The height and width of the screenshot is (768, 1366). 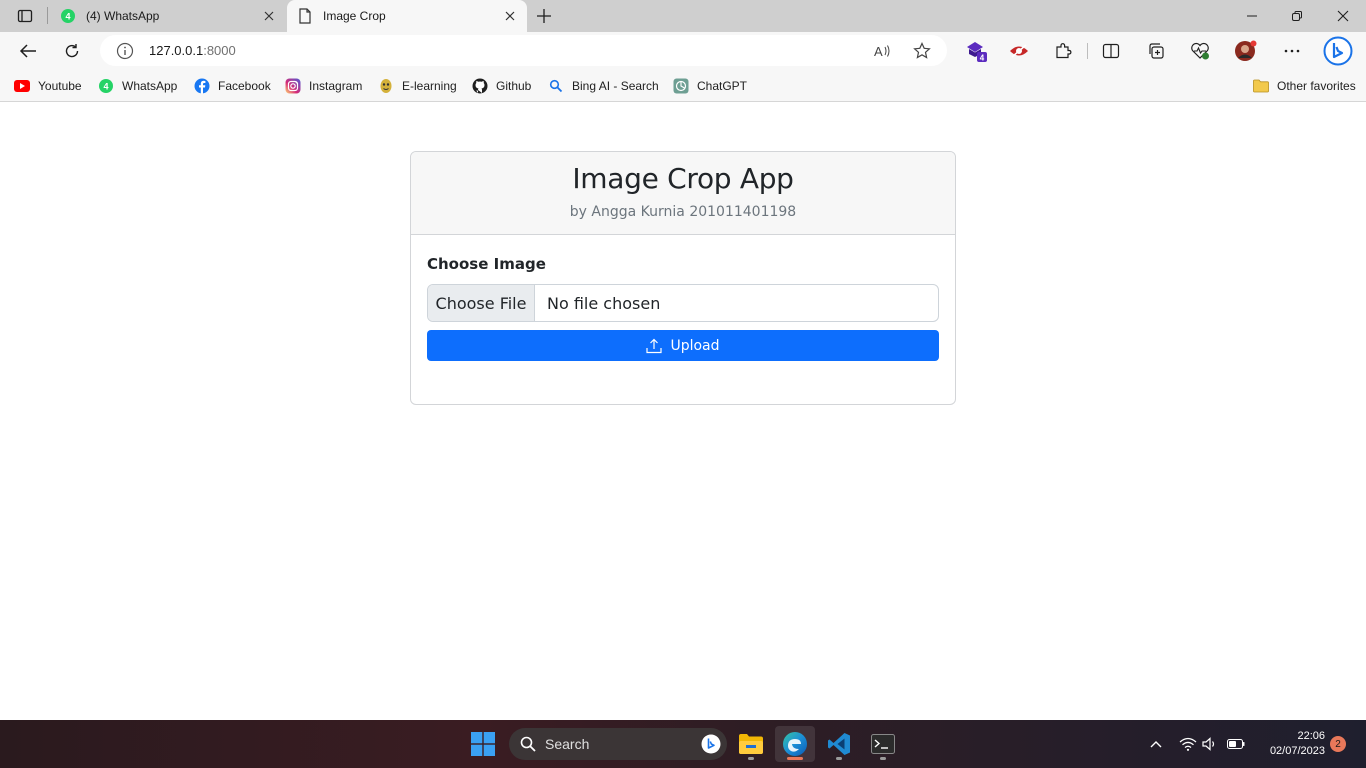 I want to click on minimize-icon, so click(x=1252, y=16).